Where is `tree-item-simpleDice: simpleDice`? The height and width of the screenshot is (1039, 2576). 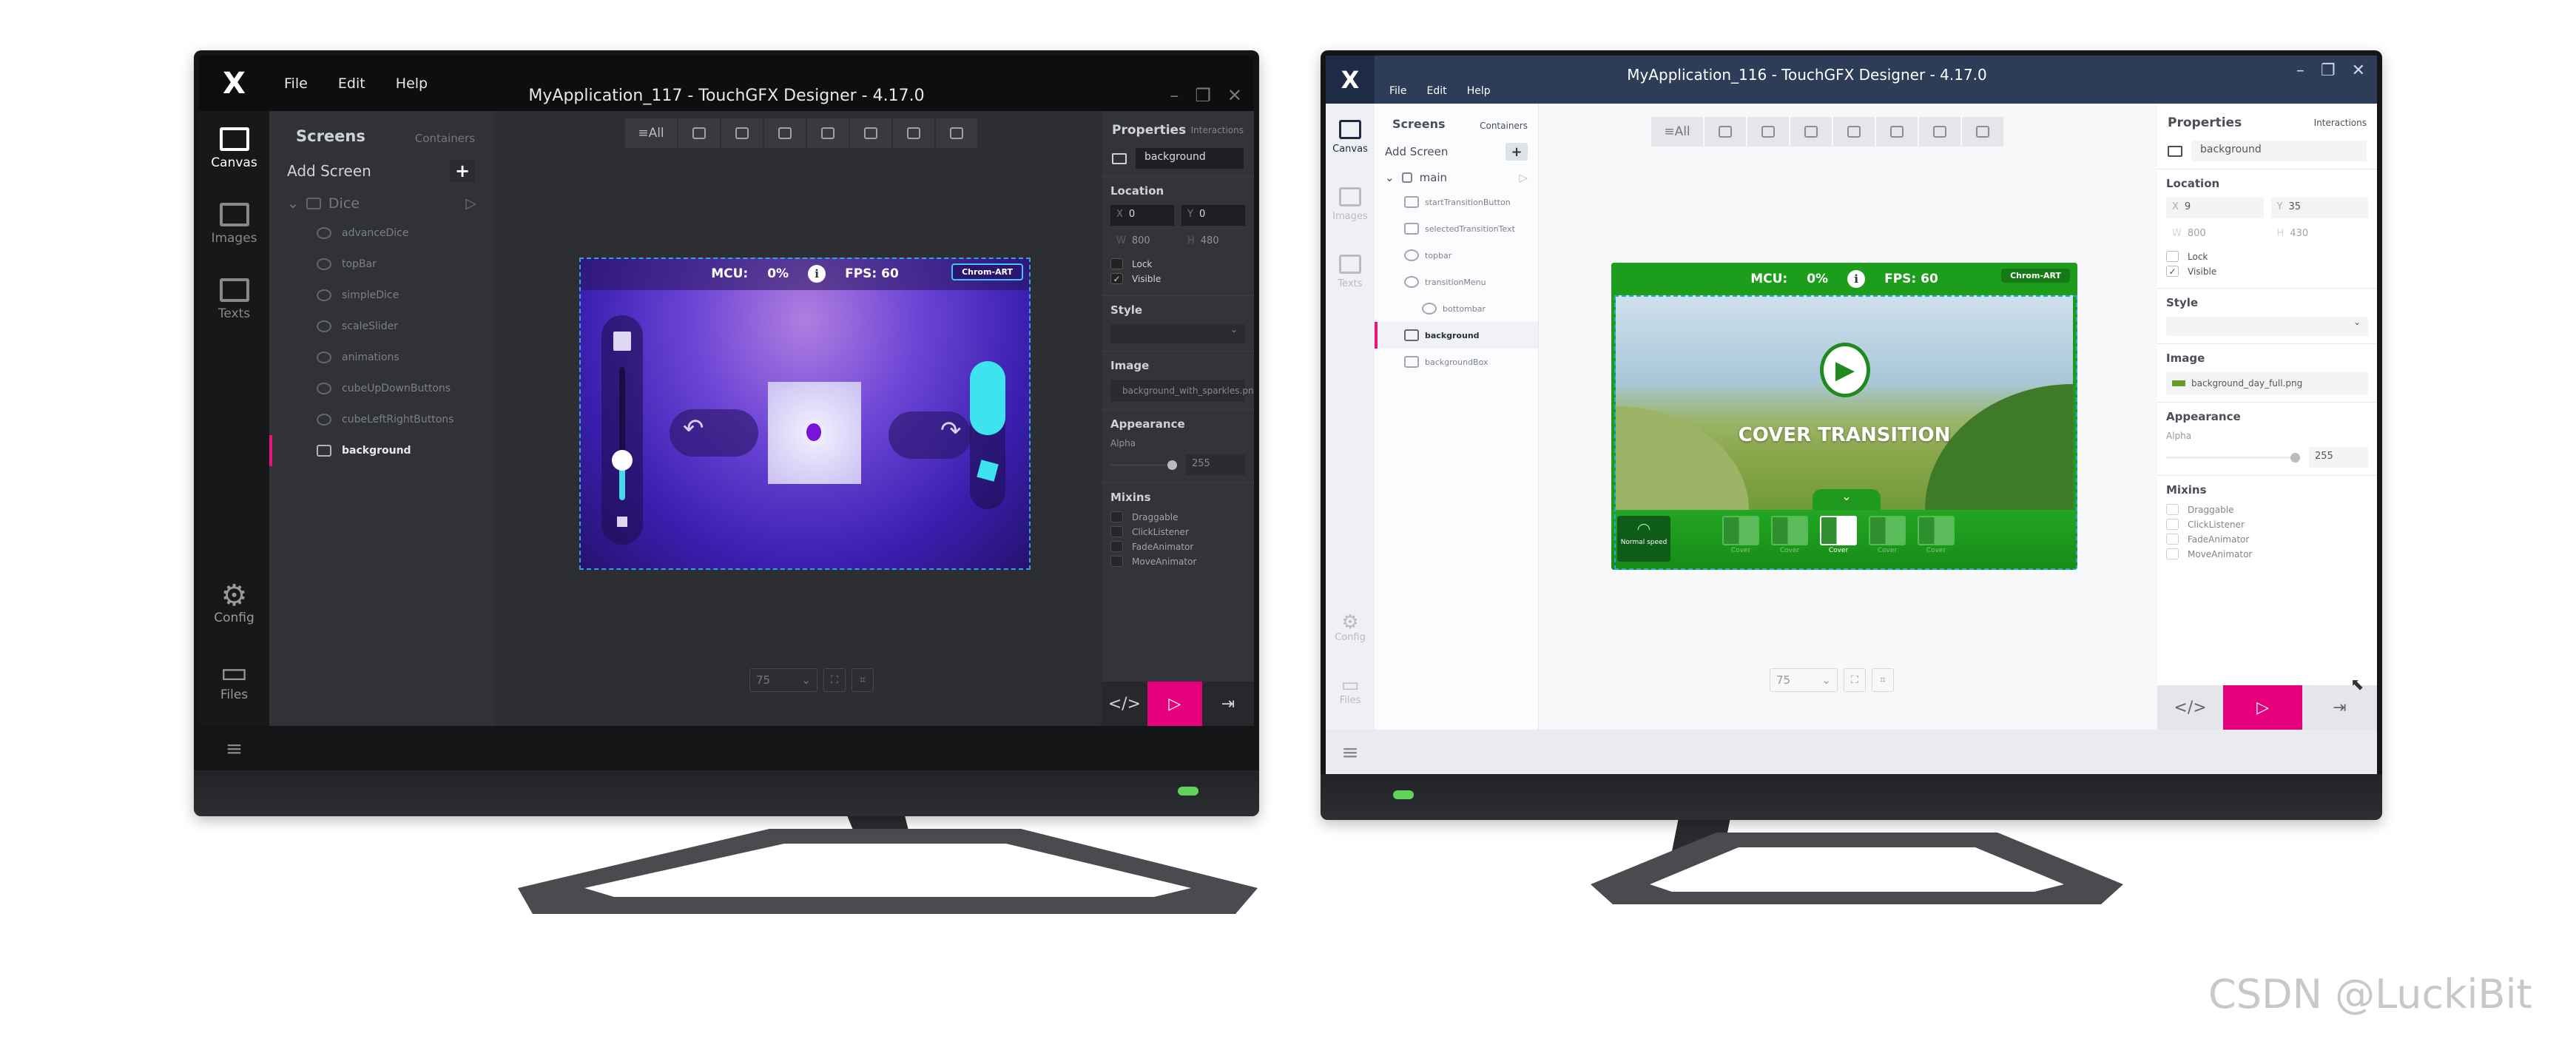
tree-item-simpleDice: simpleDice is located at coordinates (381, 295).